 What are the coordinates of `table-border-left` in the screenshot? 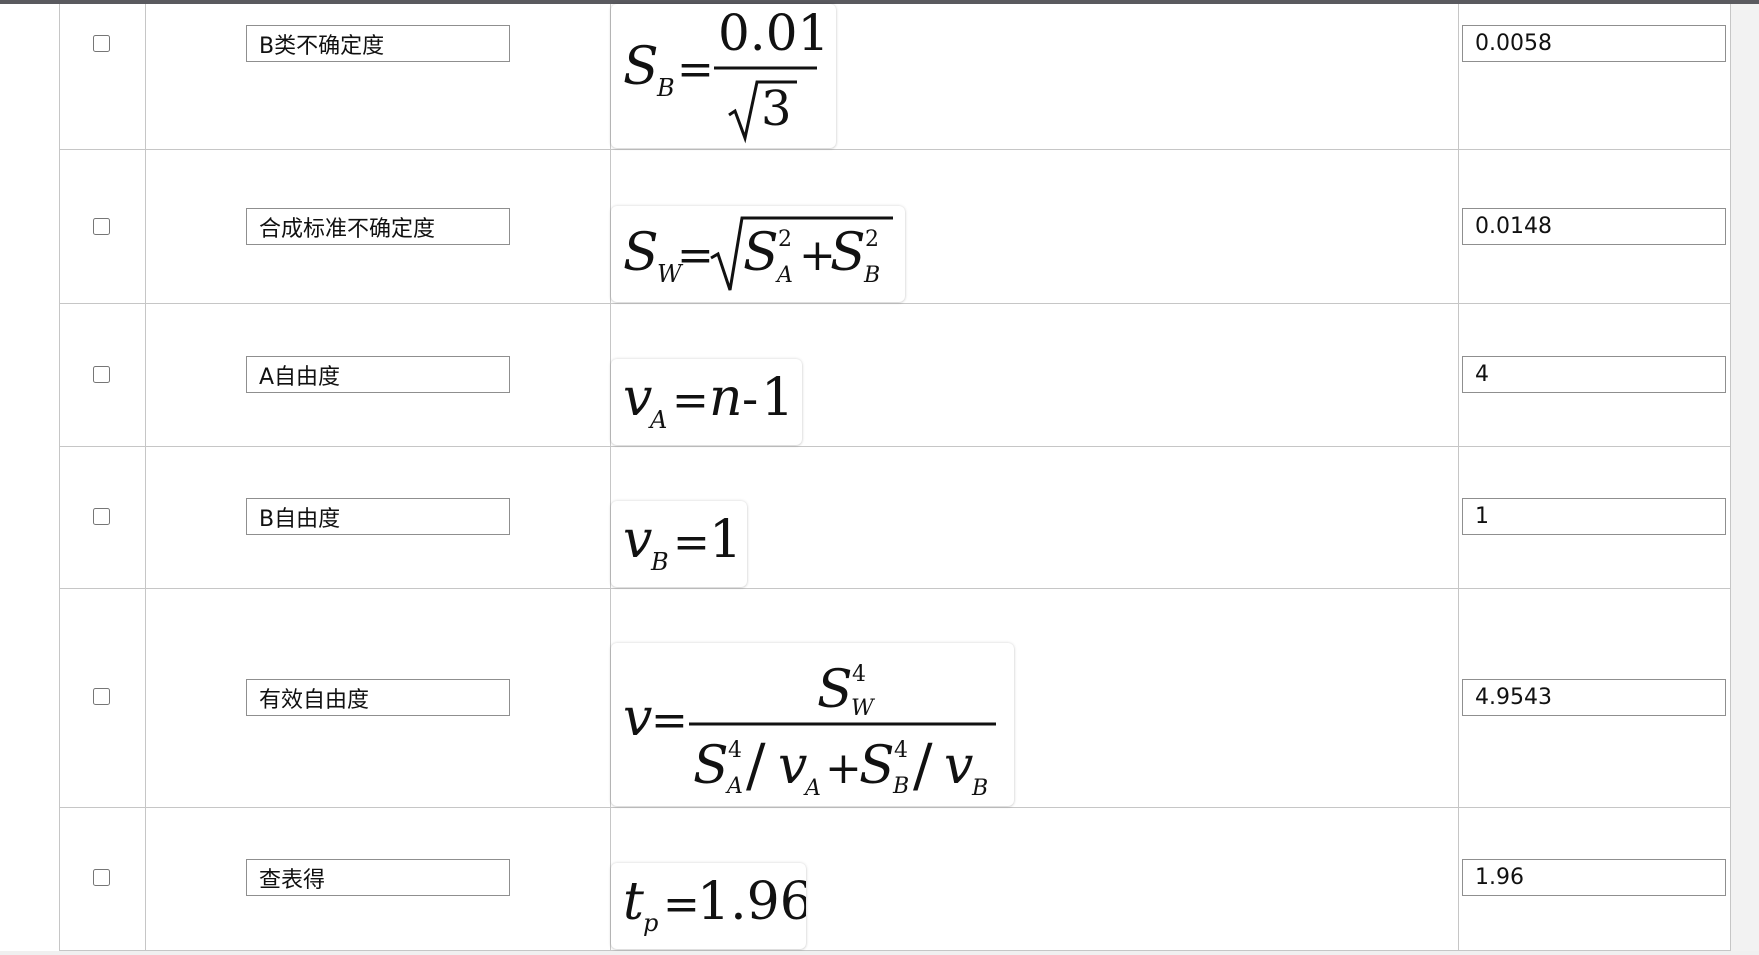 It's located at (59, 477).